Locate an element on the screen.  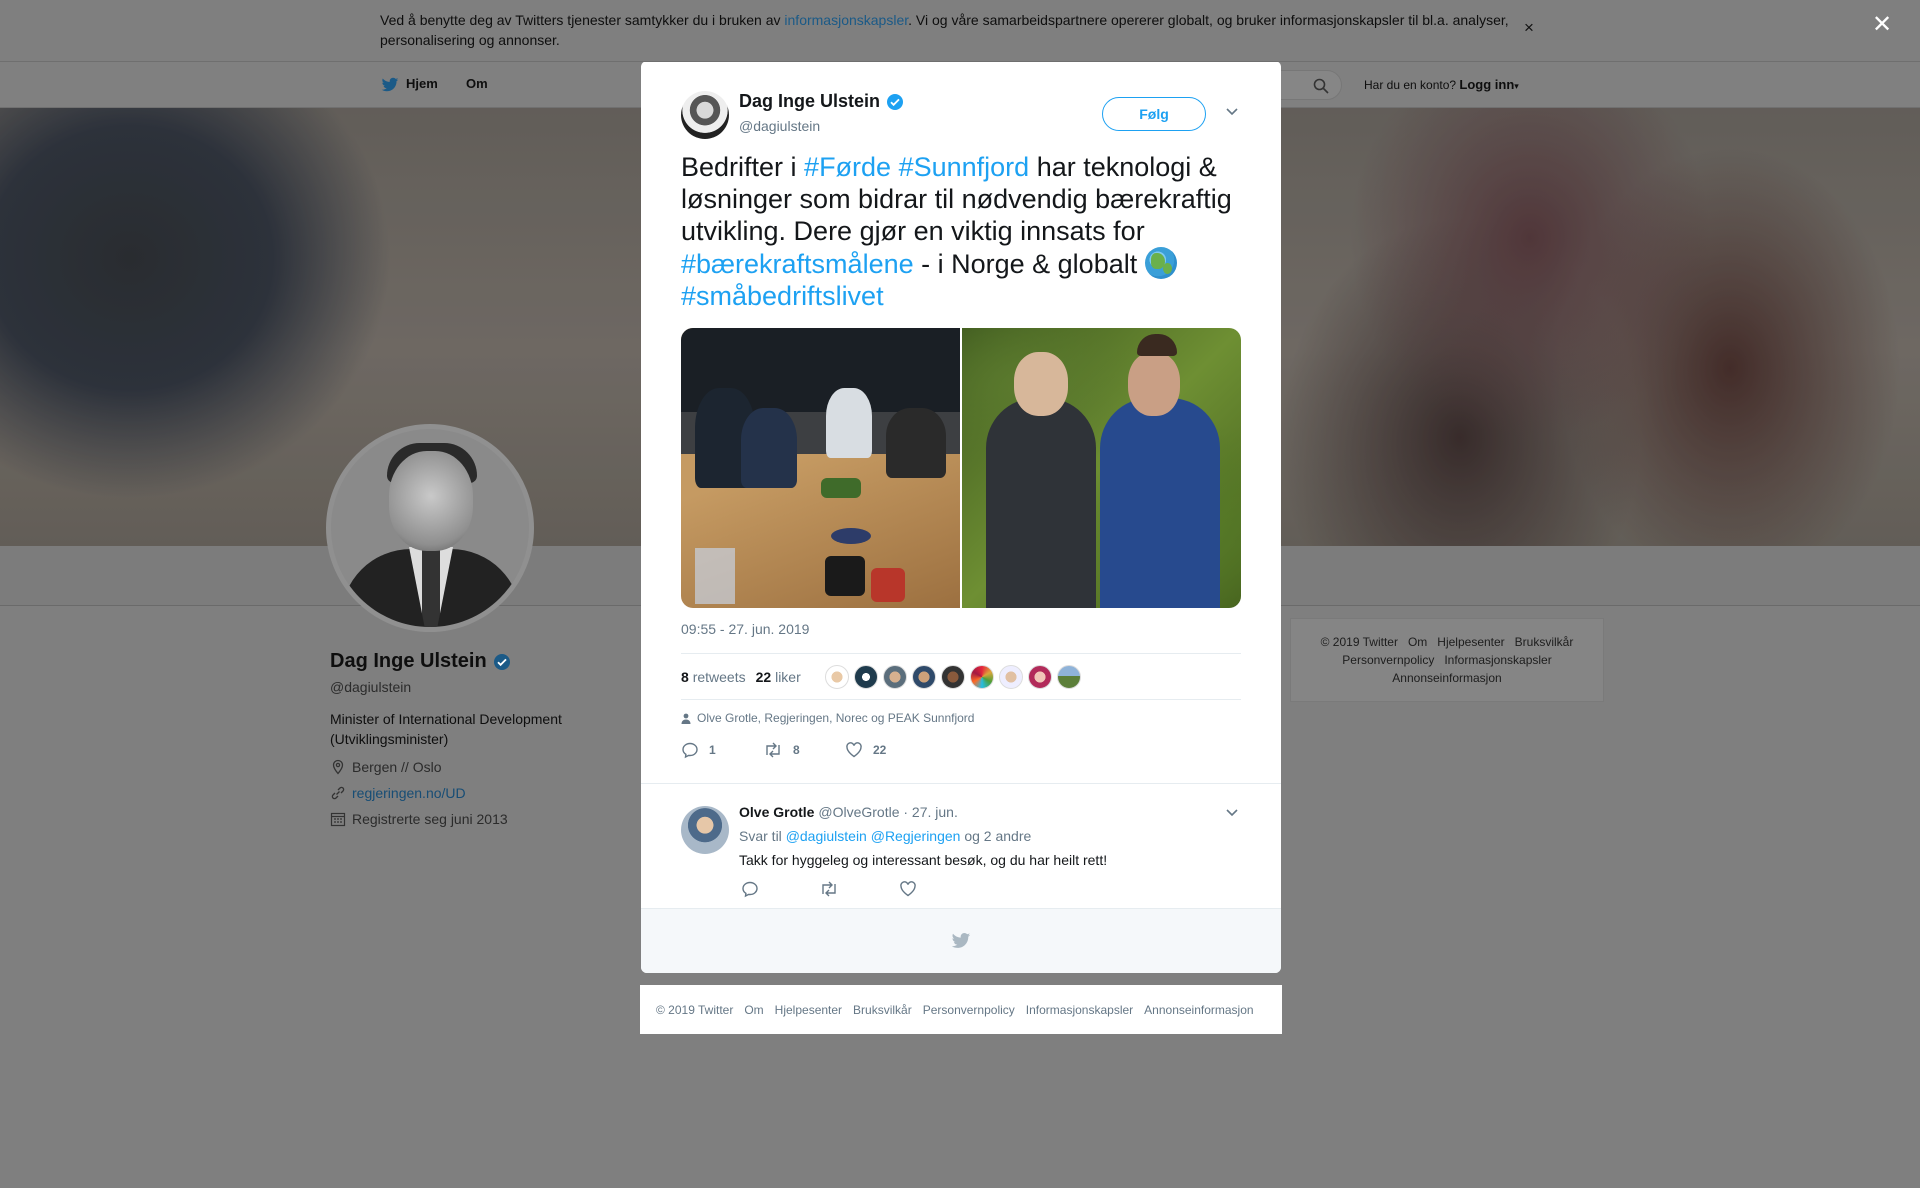
tweet-timestamp: 09:55 - 27. jun. 2019 is located at coordinates (745, 629).